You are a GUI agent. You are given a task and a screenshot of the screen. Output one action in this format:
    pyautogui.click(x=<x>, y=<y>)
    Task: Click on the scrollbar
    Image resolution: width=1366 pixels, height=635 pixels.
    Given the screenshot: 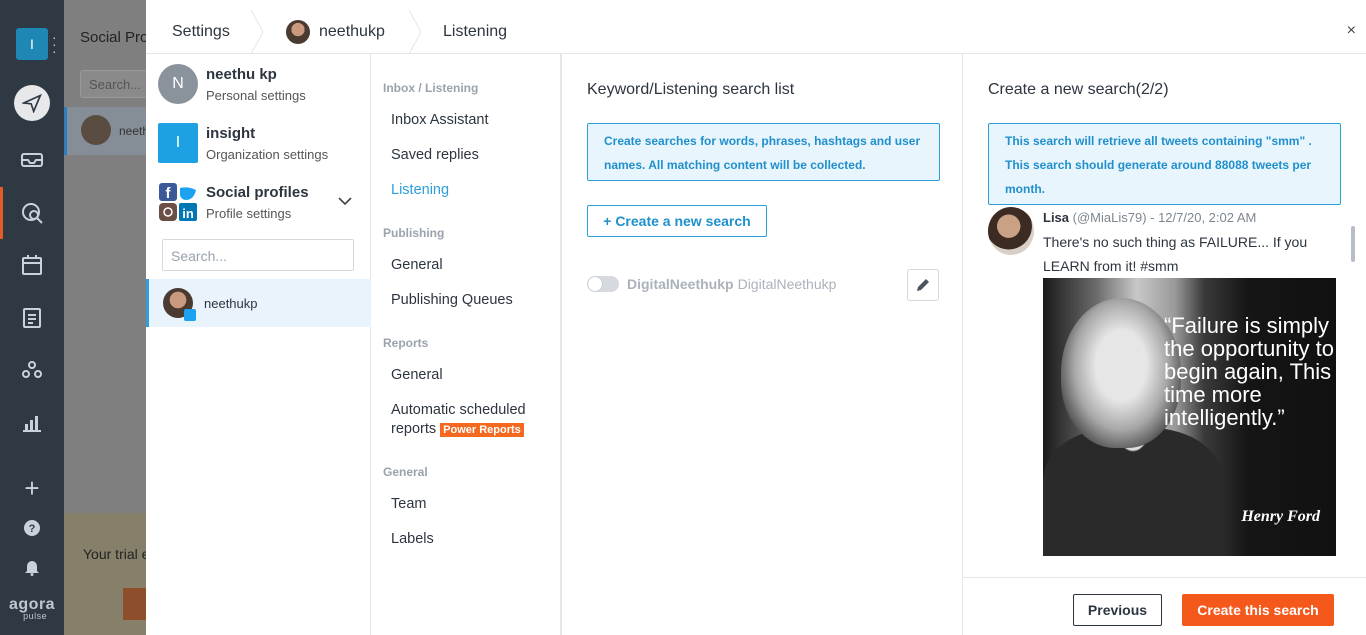 What is the action you would take?
    pyautogui.click(x=1353, y=244)
    